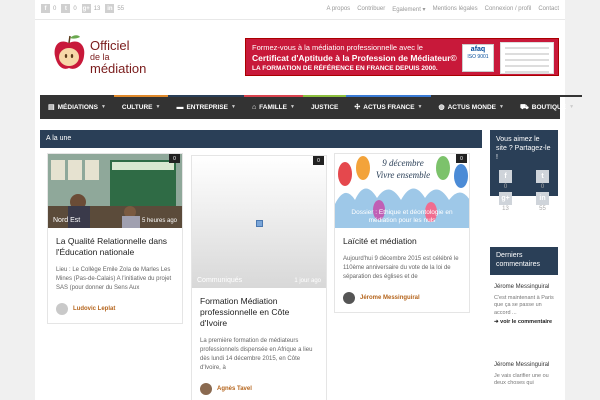 The height and width of the screenshot is (400, 600). Describe the element at coordinates (524, 107) in the screenshot. I see `cart-icon: ⛟` at that location.